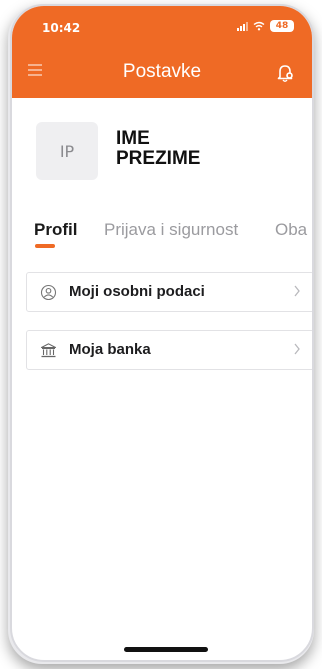 This screenshot has height=669, width=322. I want to click on battery-icon: 48, so click(282, 26).